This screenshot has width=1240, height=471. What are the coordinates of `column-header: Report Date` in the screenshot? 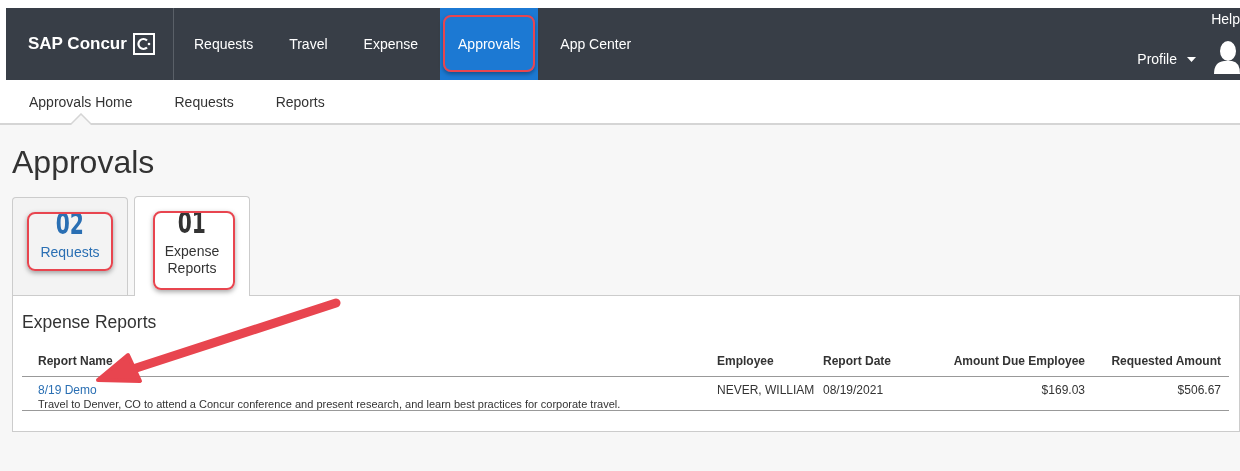 It's located at (875, 356).